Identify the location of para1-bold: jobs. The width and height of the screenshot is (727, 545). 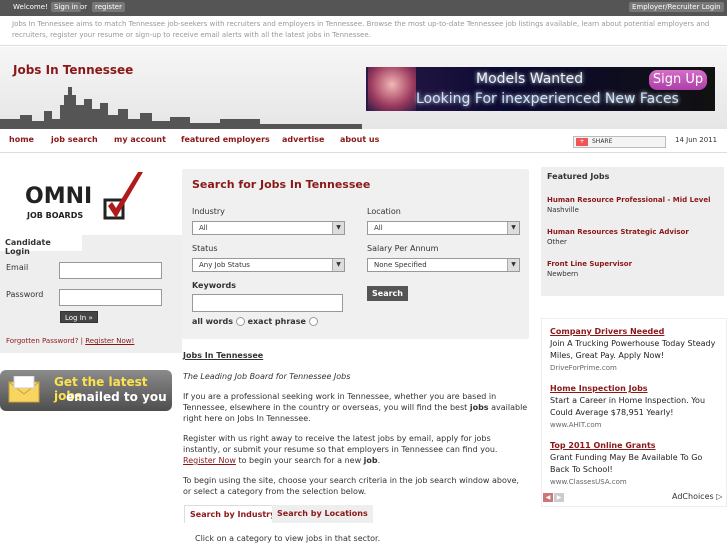
(479, 407).